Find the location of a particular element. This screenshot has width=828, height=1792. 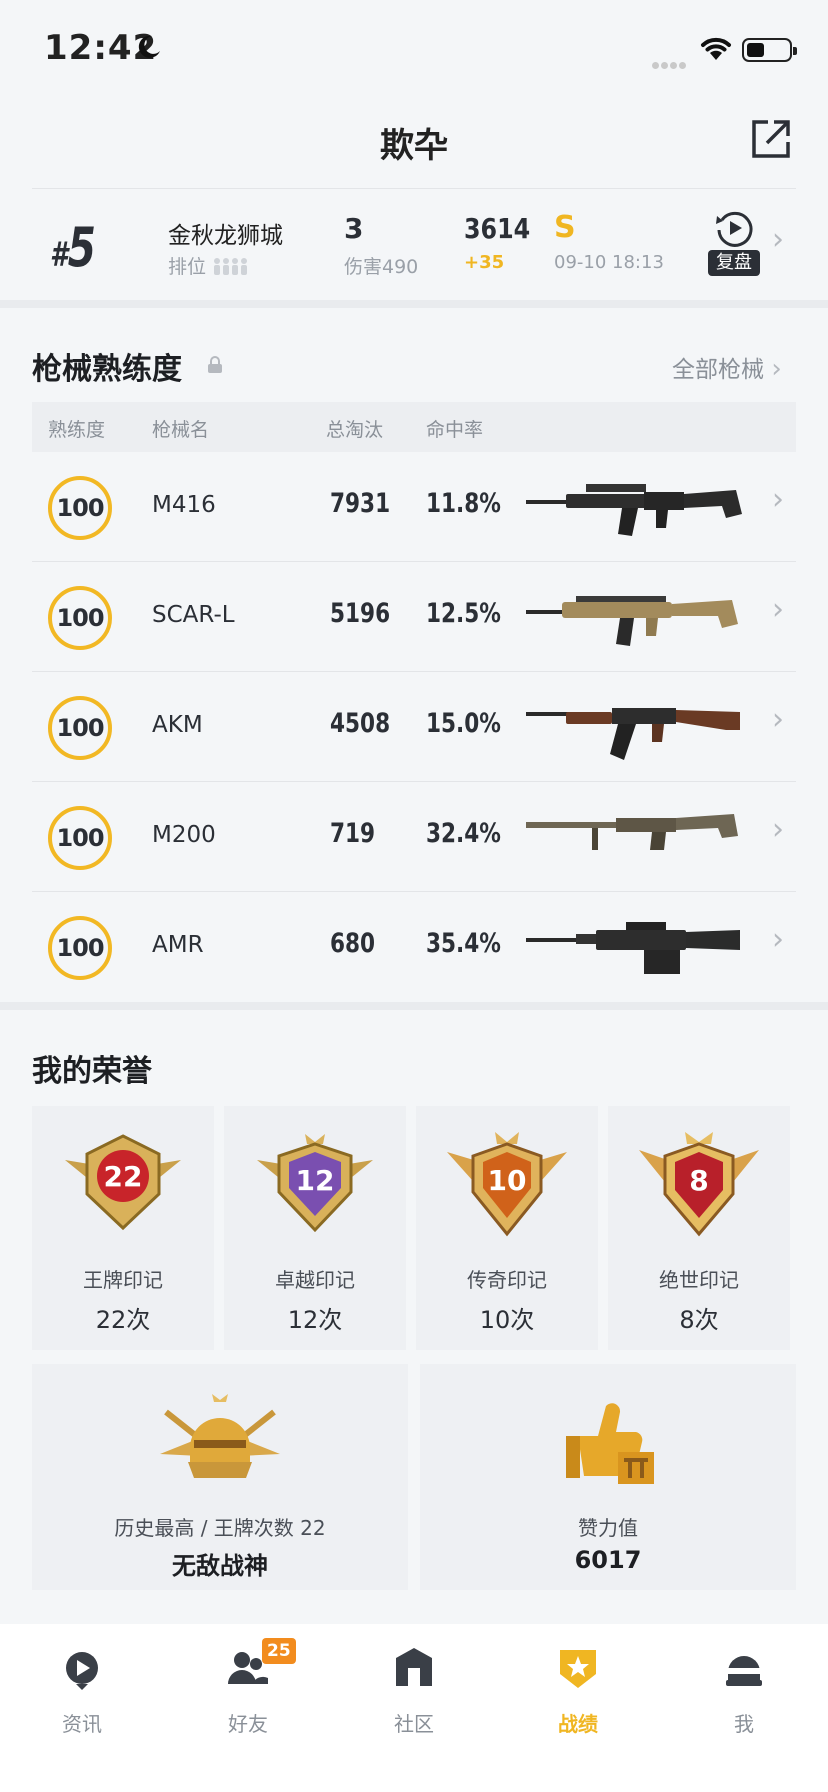

weapon-hit-rate: 32.4% is located at coordinates (463, 833).